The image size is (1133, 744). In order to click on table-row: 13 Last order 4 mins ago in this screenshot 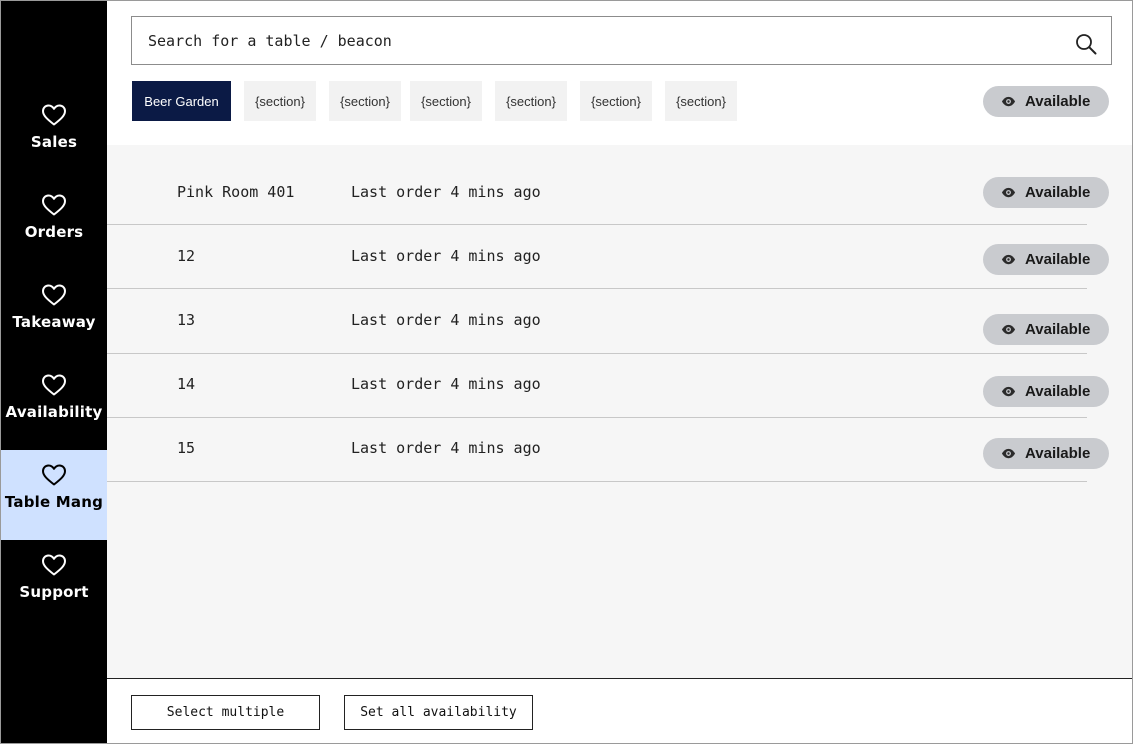, I will do `click(597, 321)`.